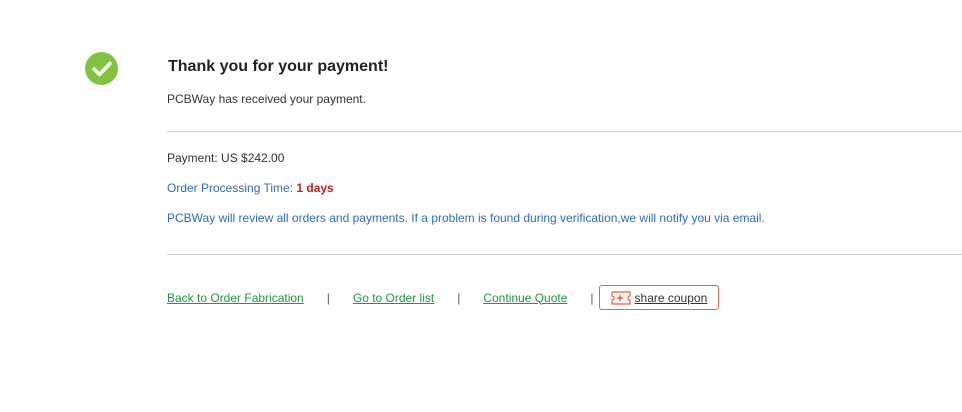 The image size is (962, 412). I want to click on coupon-ticket-icon, so click(620, 297).